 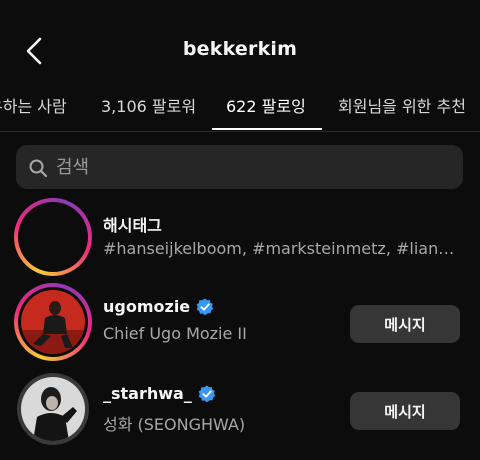 What do you see at coordinates (38, 168) in the screenshot?
I see `search-icon` at bounding box center [38, 168].